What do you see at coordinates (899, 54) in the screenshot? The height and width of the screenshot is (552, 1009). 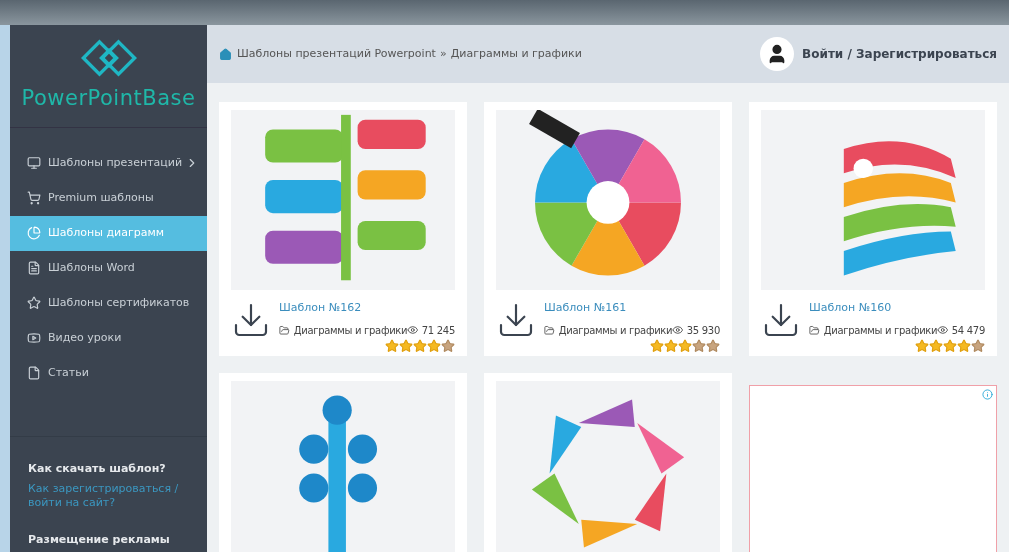 I see `login-link: Войти / Зарегистрироваться` at bounding box center [899, 54].